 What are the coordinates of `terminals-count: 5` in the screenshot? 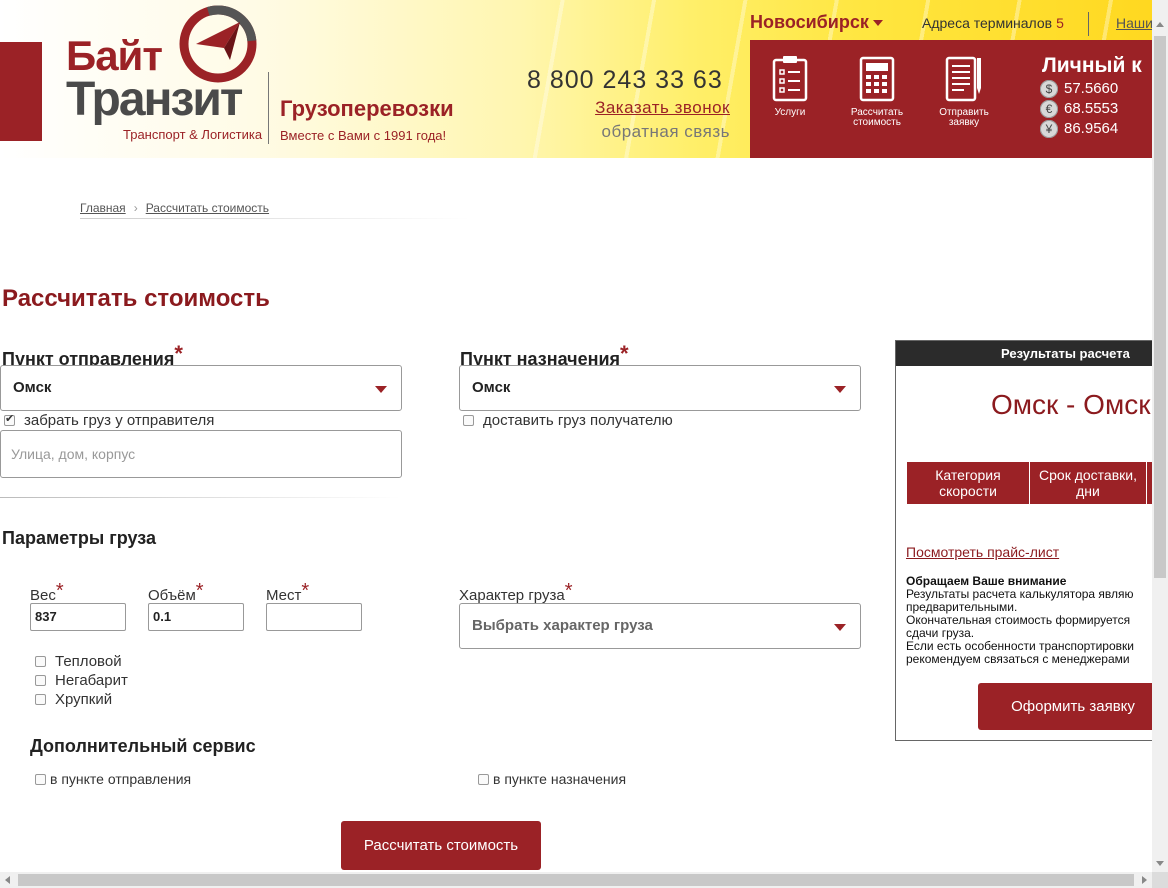 It's located at (1060, 23).